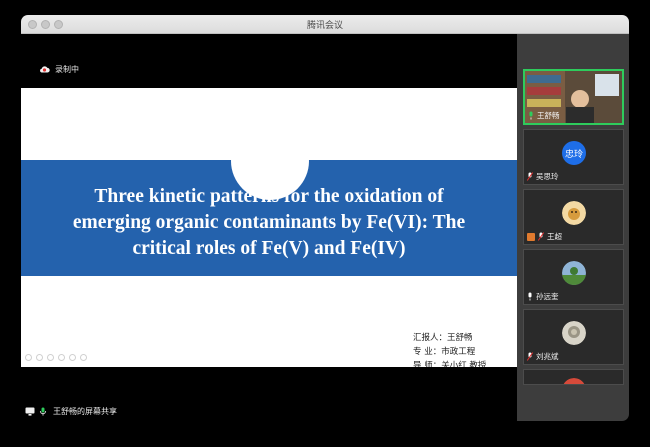 This screenshot has height=447, width=650. Describe the element at coordinates (85, 411) in the screenshot. I see `screen-share-label: 王舒畅的屏幕共享` at that location.